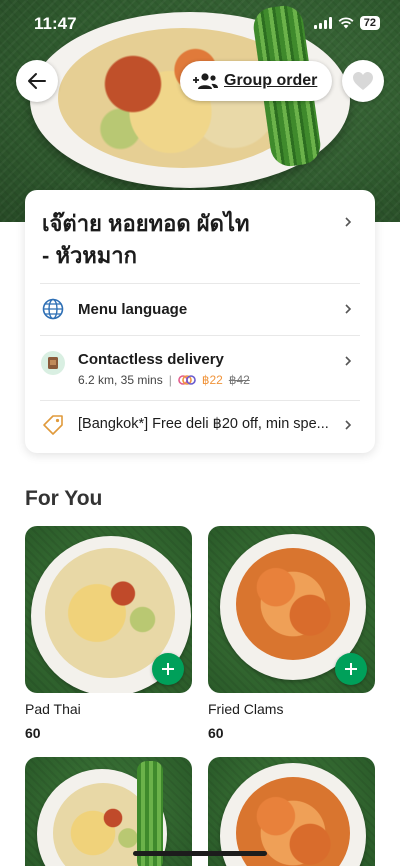  Describe the element at coordinates (53, 425) in the screenshot. I see `discount-tag-icon` at that location.